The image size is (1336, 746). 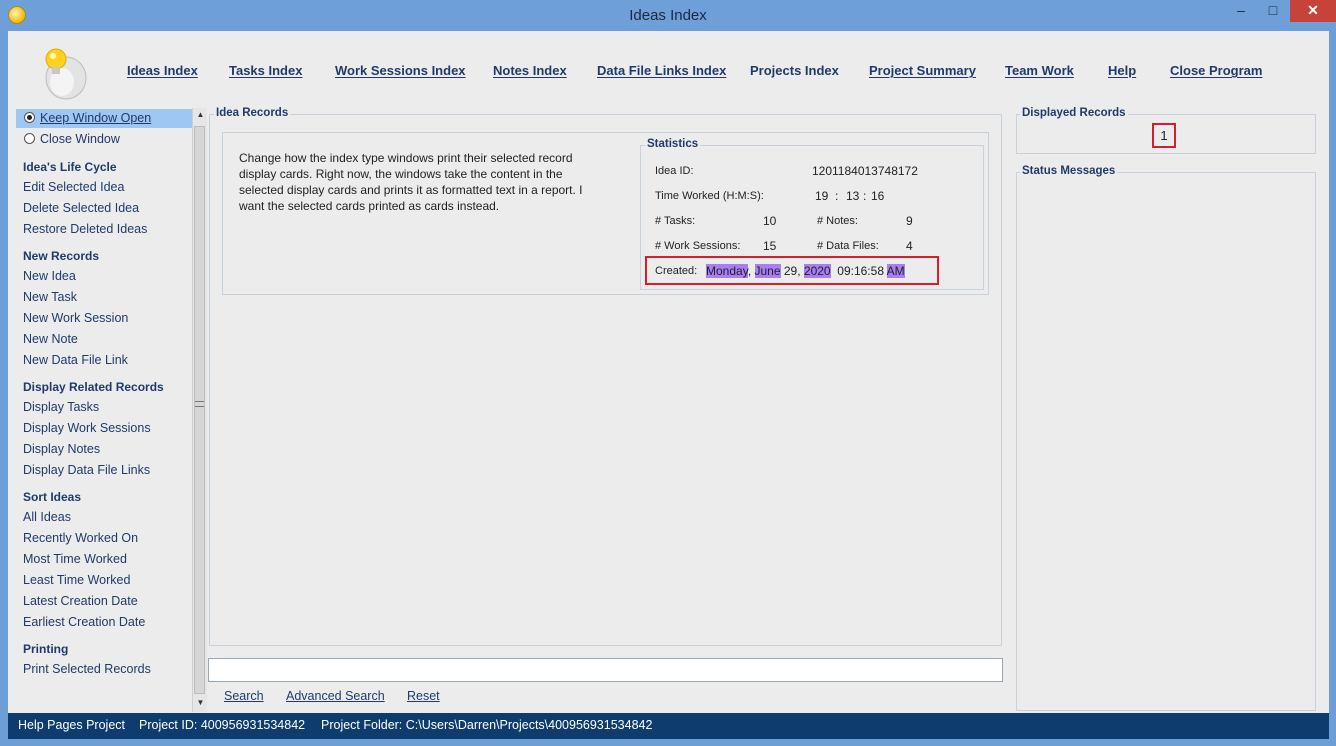 I want to click on created-label: Created:, so click(x=676, y=271).